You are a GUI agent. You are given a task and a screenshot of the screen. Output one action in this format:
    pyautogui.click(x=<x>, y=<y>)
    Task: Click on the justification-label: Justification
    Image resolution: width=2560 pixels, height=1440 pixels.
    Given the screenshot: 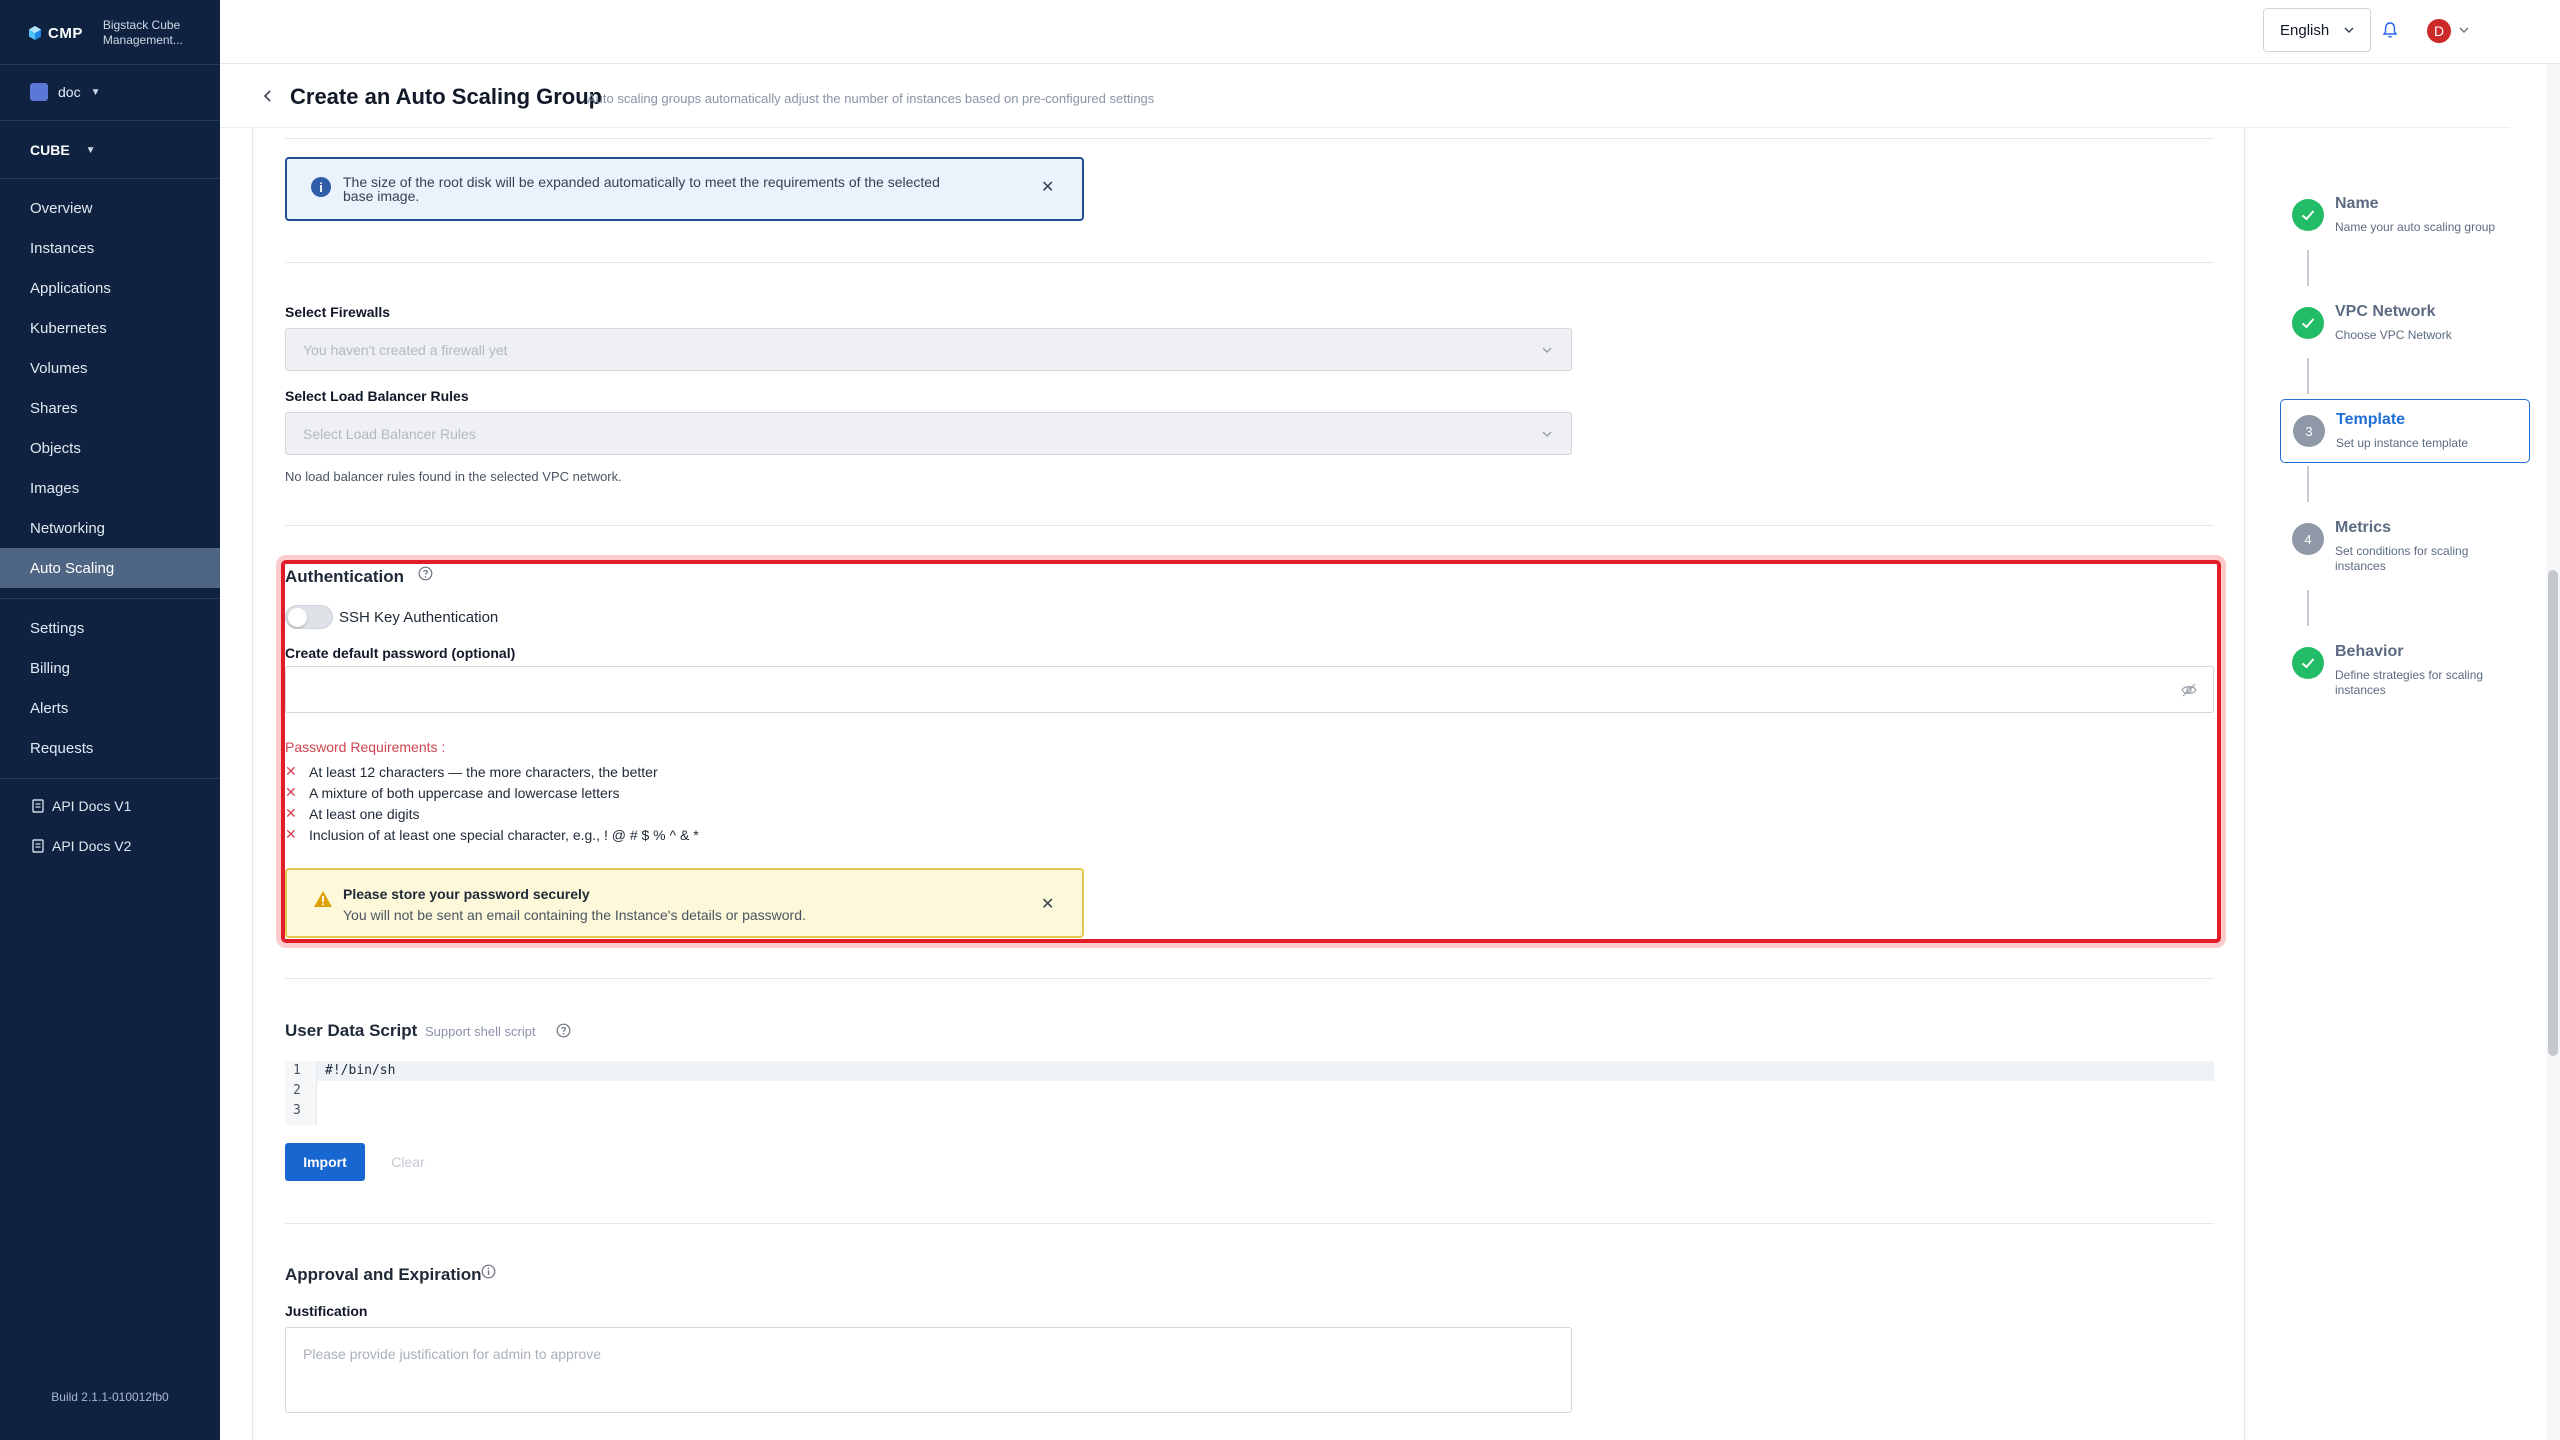 What is the action you would take?
    pyautogui.click(x=326, y=1311)
    